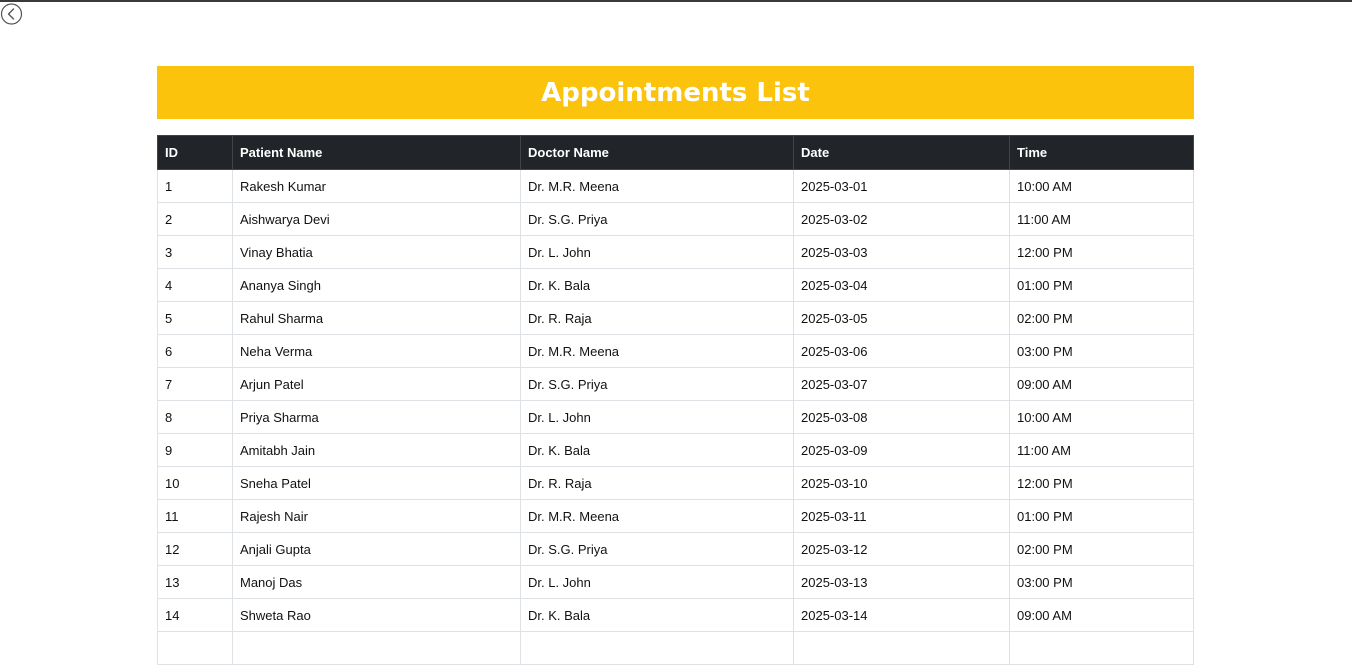 Image resolution: width=1352 pixels, height=665 pixels. I want to click on header-date: Date, so click(901, 152).